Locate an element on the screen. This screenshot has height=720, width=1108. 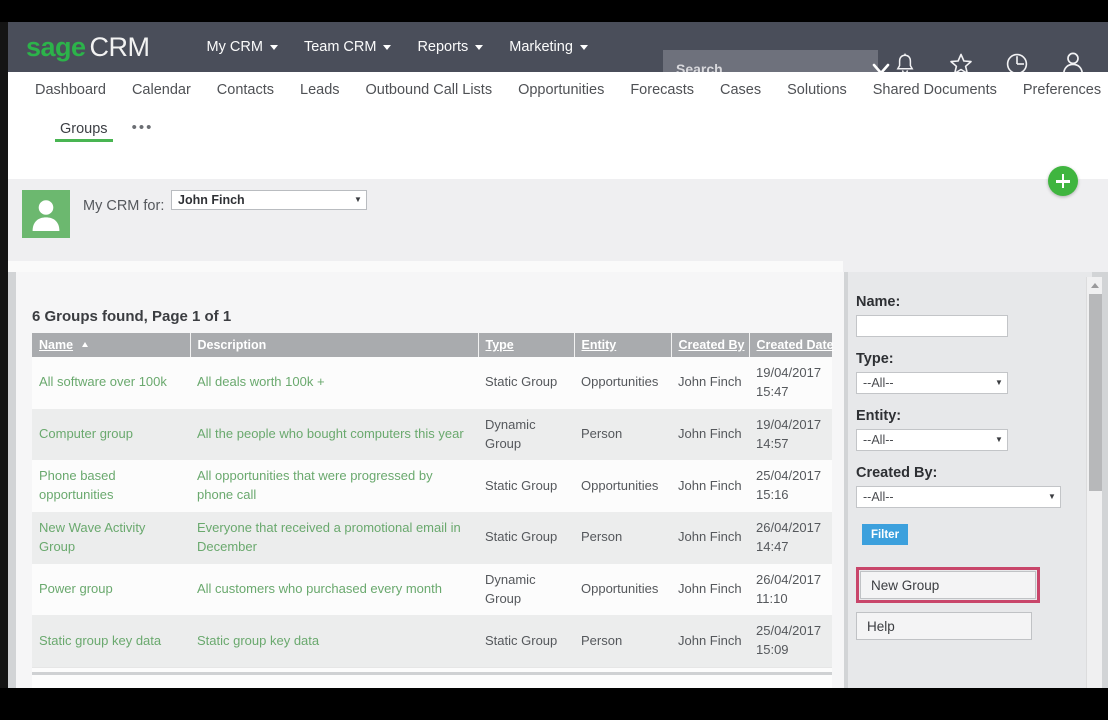
column-header-description: Description is located at coordinates (334, 345).